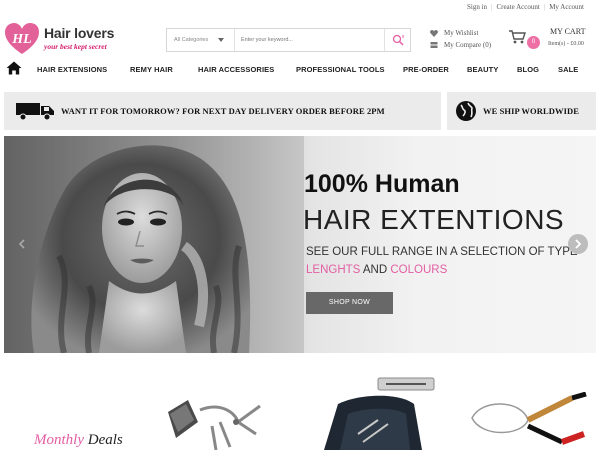 This screenshot has width=600, height=450. I want to click on wishlist-label: My Wishlist, so click(461, 33).